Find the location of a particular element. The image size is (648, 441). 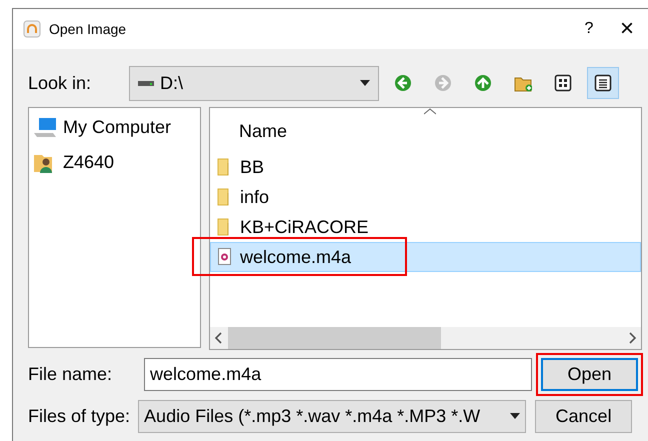

dialog-button: Cancel is located at coordinates (583, 416).